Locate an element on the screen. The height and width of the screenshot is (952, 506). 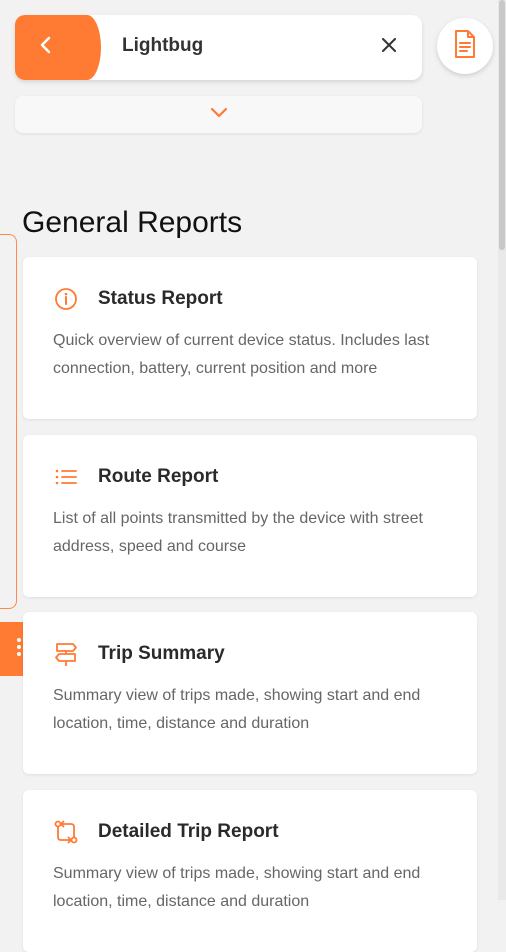
info-icon is located at coordinates (66, 299).